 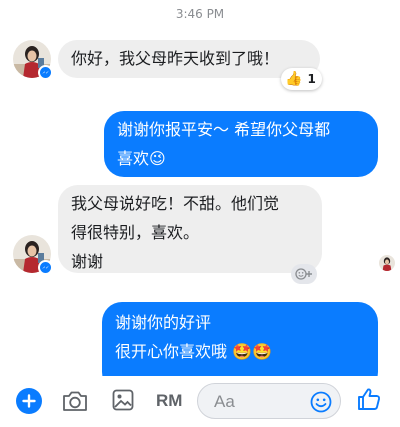 I want to click on message-line: 你好，我父母昨天收到了哦！, so click(x=175, y=58).